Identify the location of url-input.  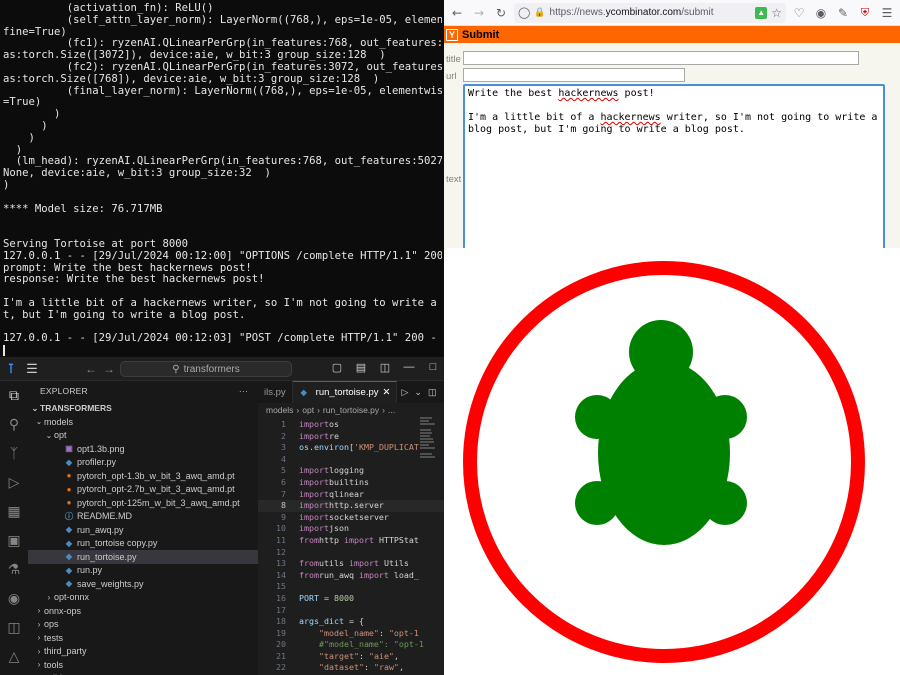
(574, 75).